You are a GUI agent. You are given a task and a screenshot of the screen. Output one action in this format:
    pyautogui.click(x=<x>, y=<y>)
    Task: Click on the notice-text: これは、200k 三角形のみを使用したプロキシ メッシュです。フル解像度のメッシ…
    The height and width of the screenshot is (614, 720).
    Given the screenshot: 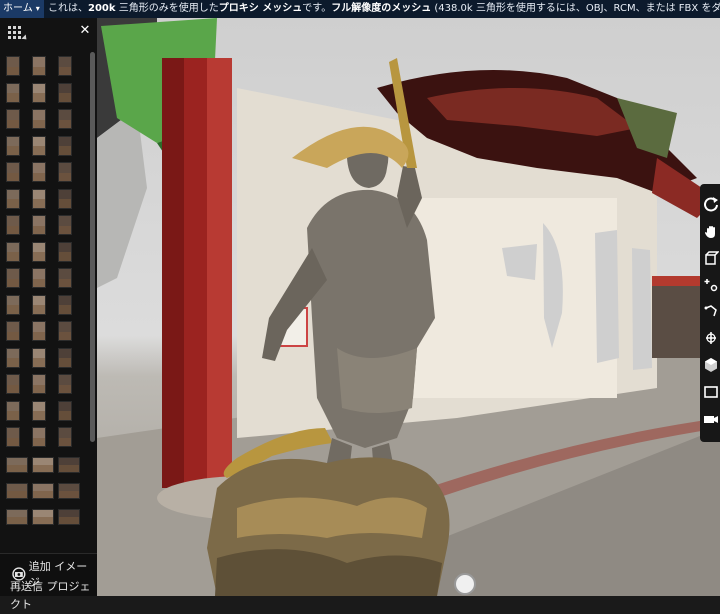 What is the action you would take?
    pyautogui.click(x=384, y=9)
    